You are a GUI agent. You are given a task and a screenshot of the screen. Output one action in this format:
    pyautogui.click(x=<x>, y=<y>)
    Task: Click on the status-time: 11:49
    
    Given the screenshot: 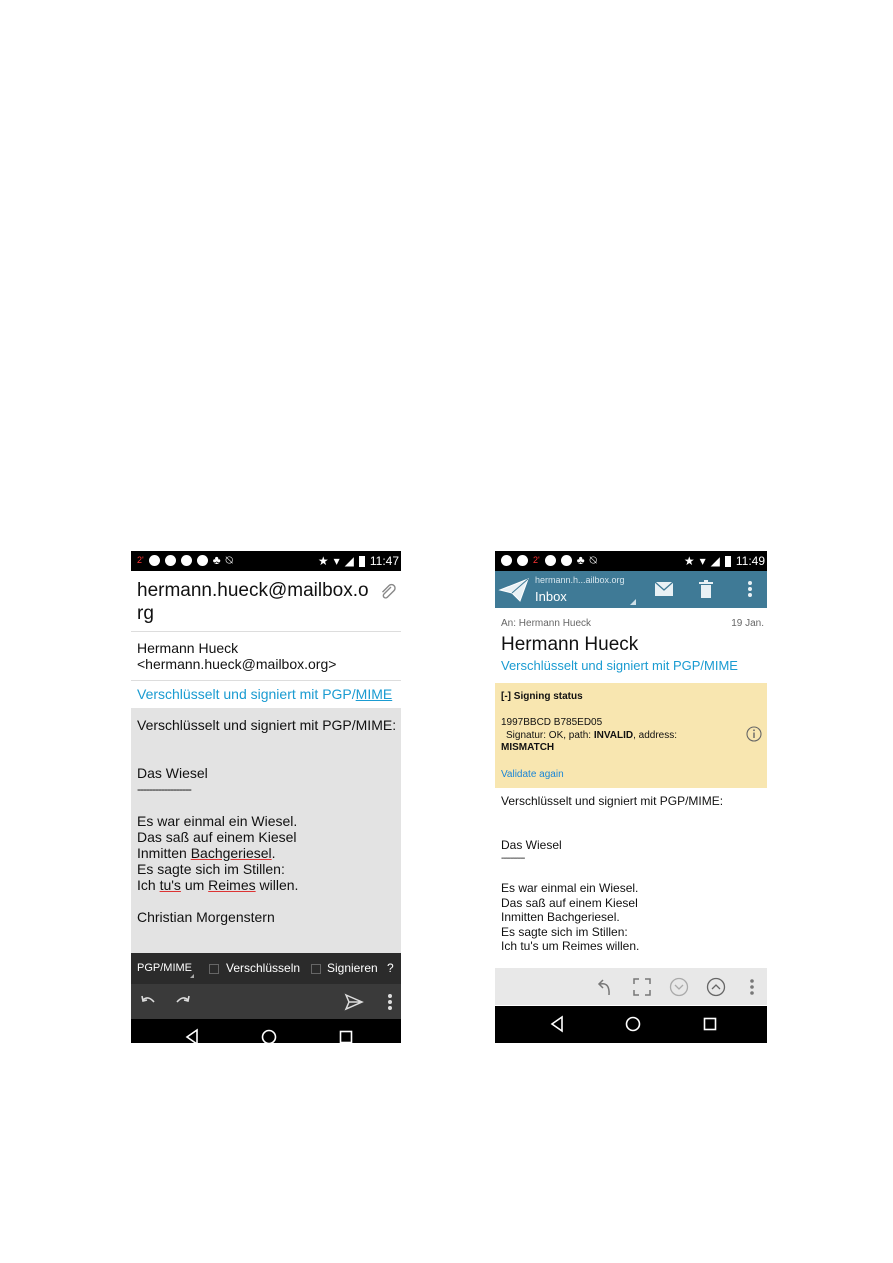 What is the action you would take?
    pyautogui.click(x=750, y=561)
    